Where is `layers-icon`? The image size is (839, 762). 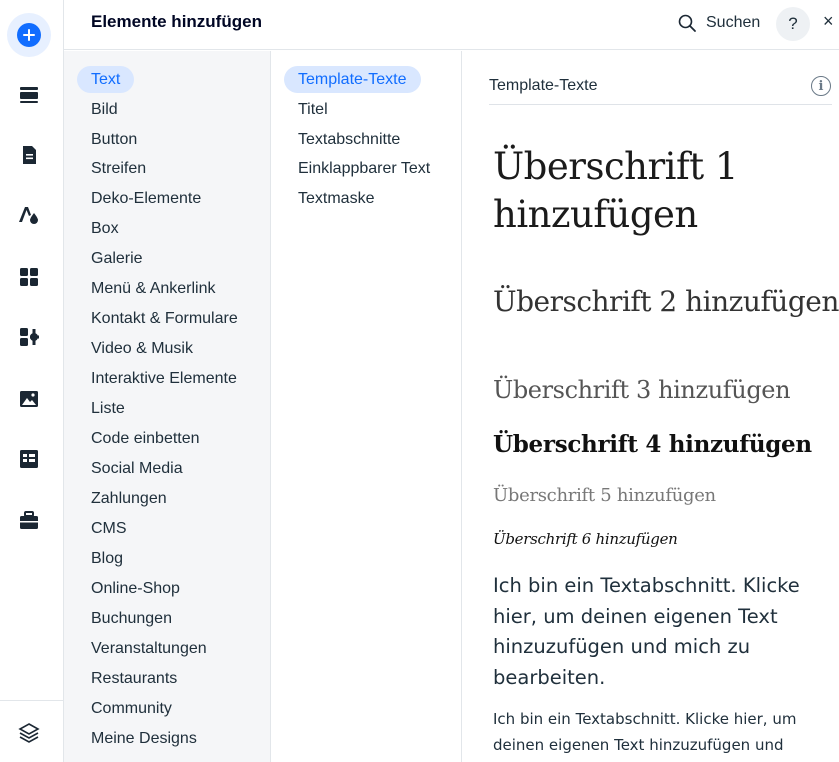 layers-icon is located at coordinates (29, 733).